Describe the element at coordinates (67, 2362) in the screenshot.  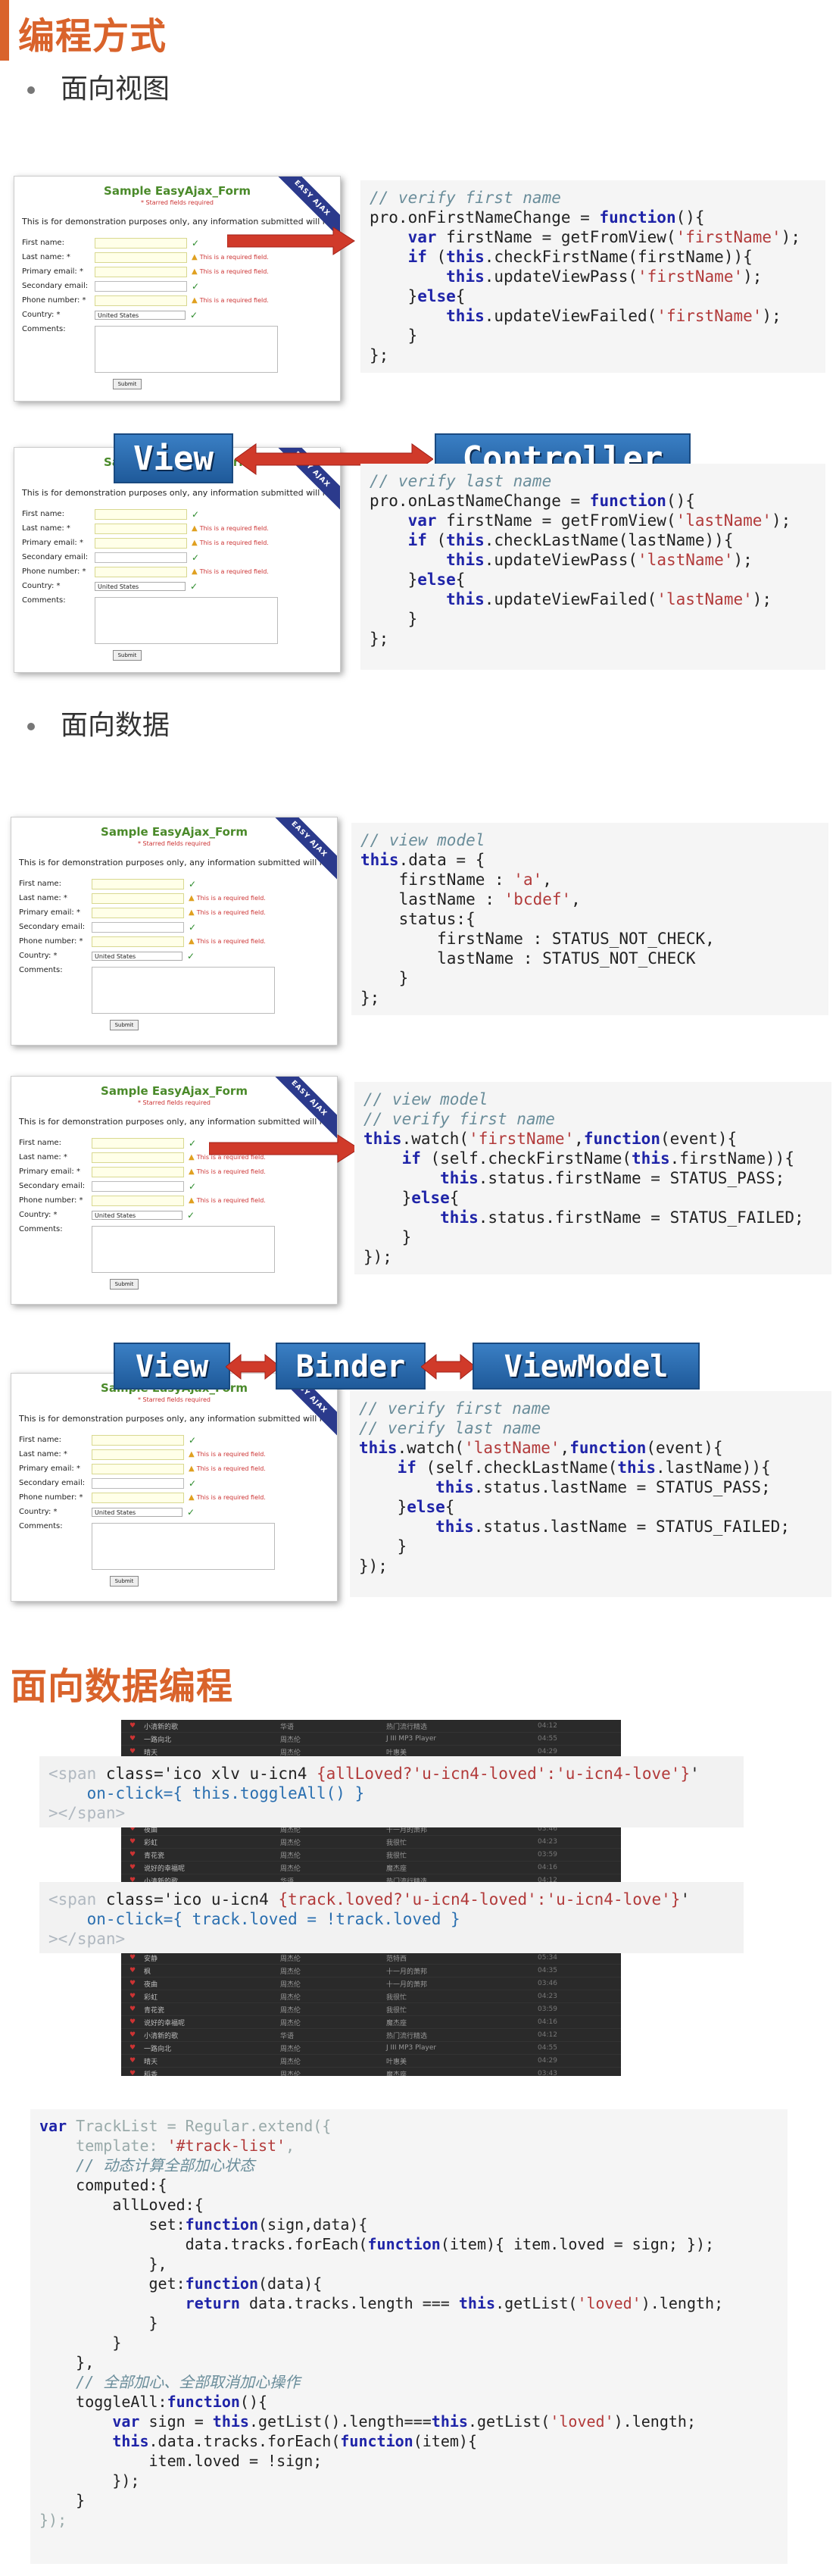
I see `code-line: },` at that location.